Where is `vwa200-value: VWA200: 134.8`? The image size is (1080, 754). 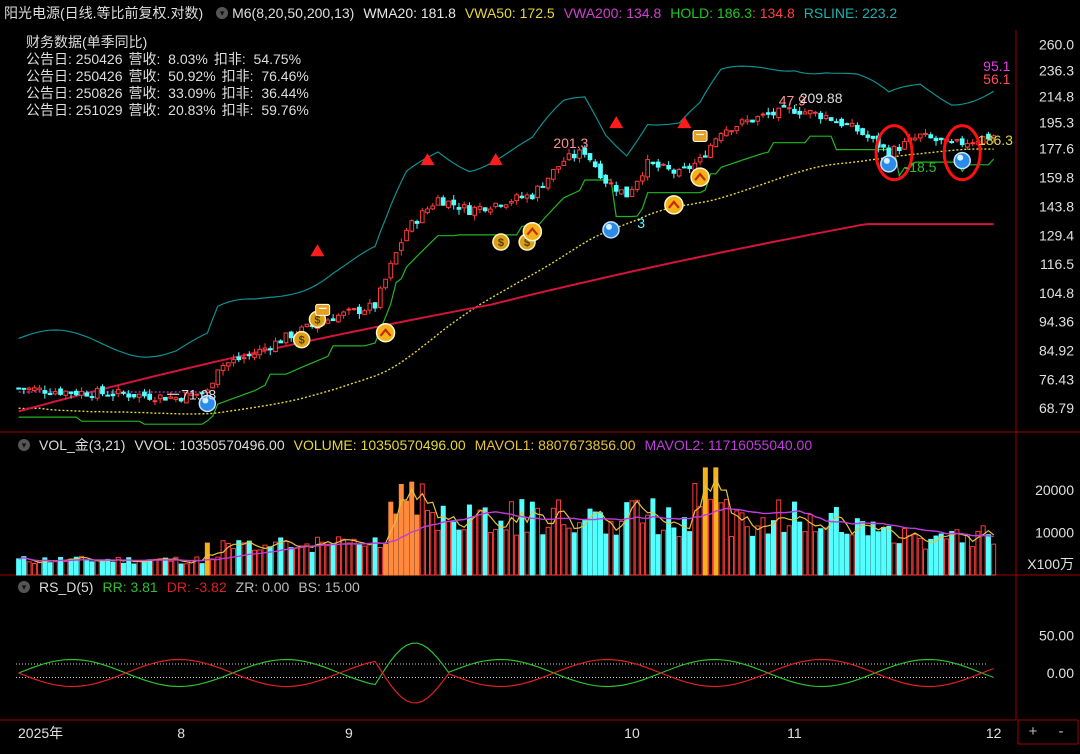
vwa200-value: VWA200: 134.8 is located at coordinates (612, 13).